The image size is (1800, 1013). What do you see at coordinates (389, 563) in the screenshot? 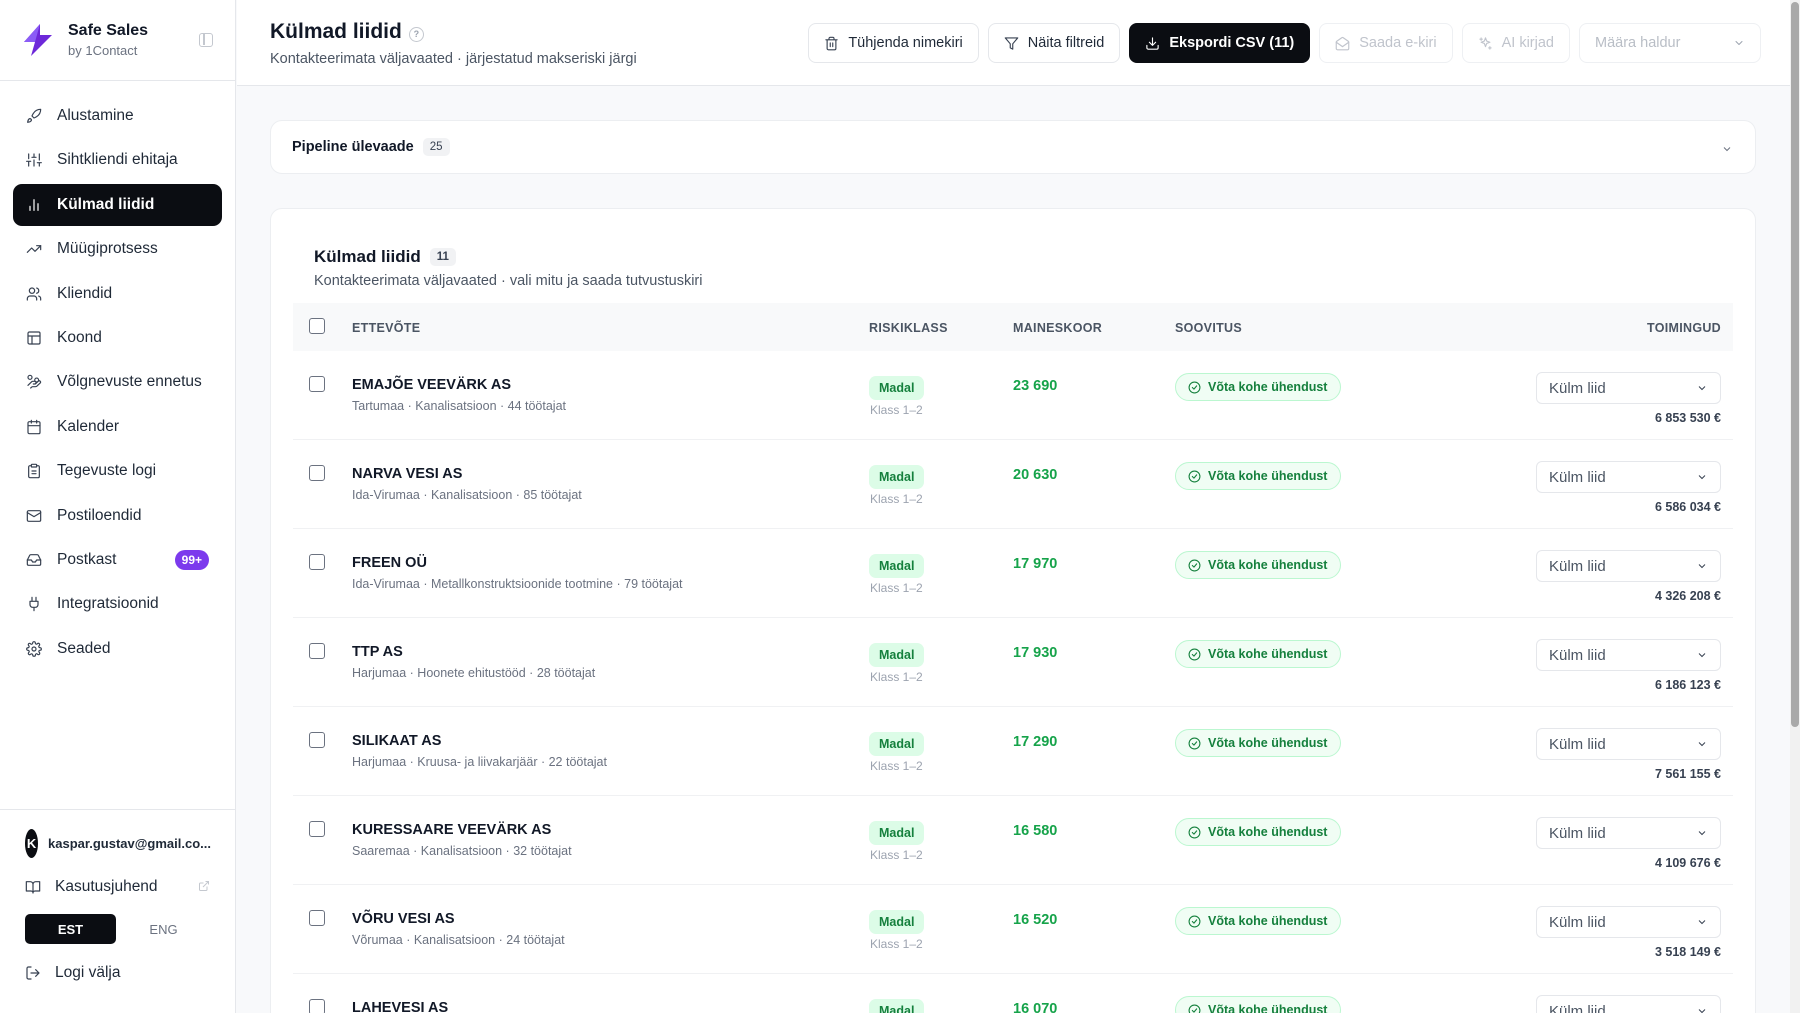
I see `company-name: FREEN OÜ` at bounding box center [389, 563].